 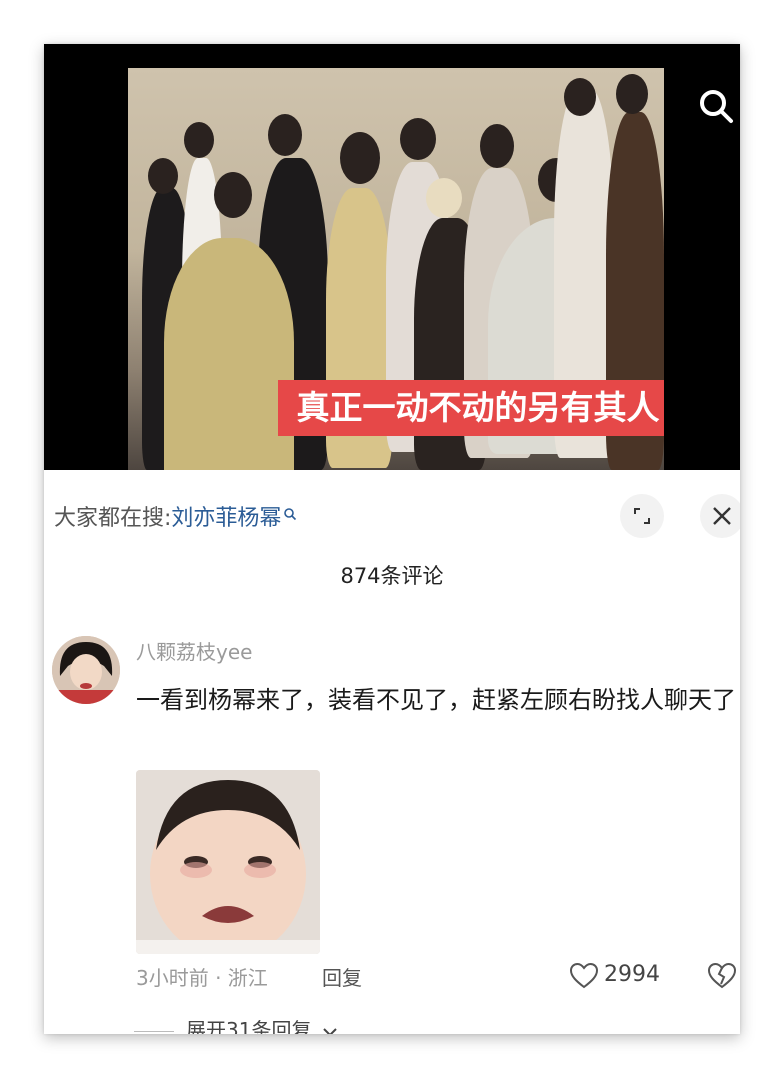 I want to click on small-search-icon, so click(x=290, y=514).